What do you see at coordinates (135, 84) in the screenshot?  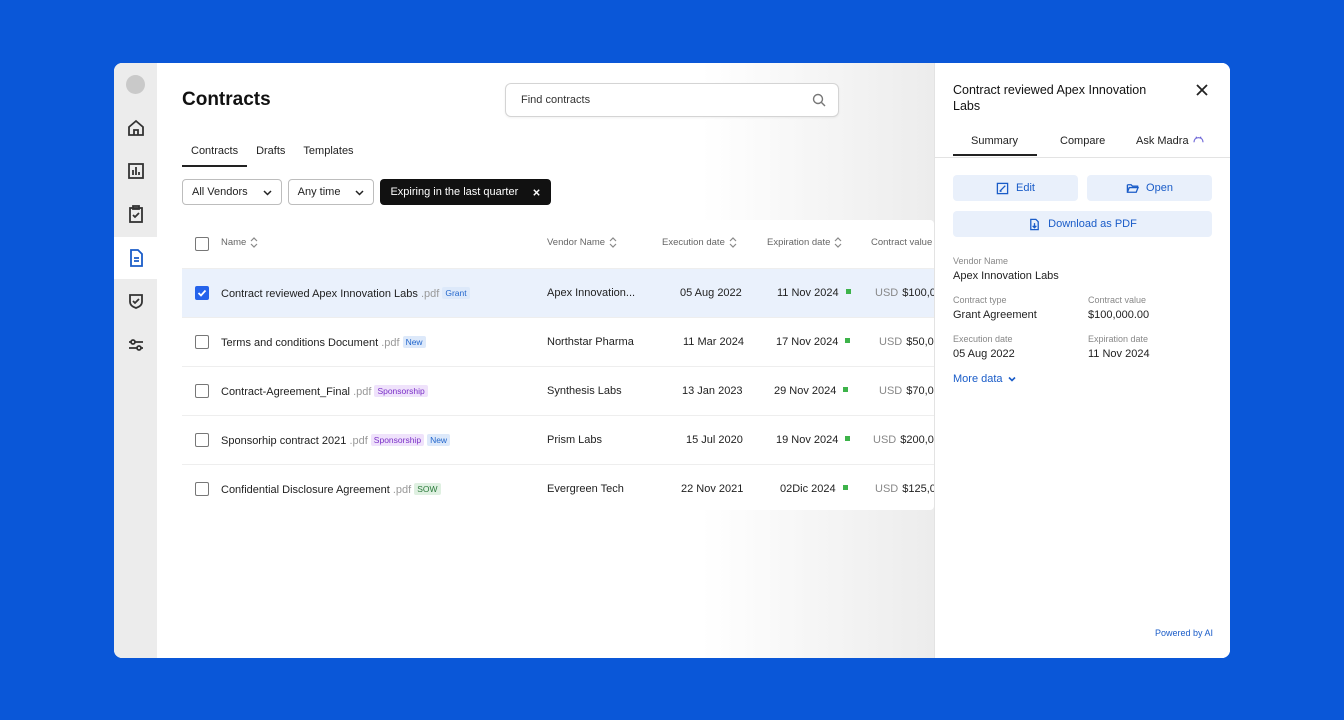 I see `avatar` at bounding box center [135, 84].